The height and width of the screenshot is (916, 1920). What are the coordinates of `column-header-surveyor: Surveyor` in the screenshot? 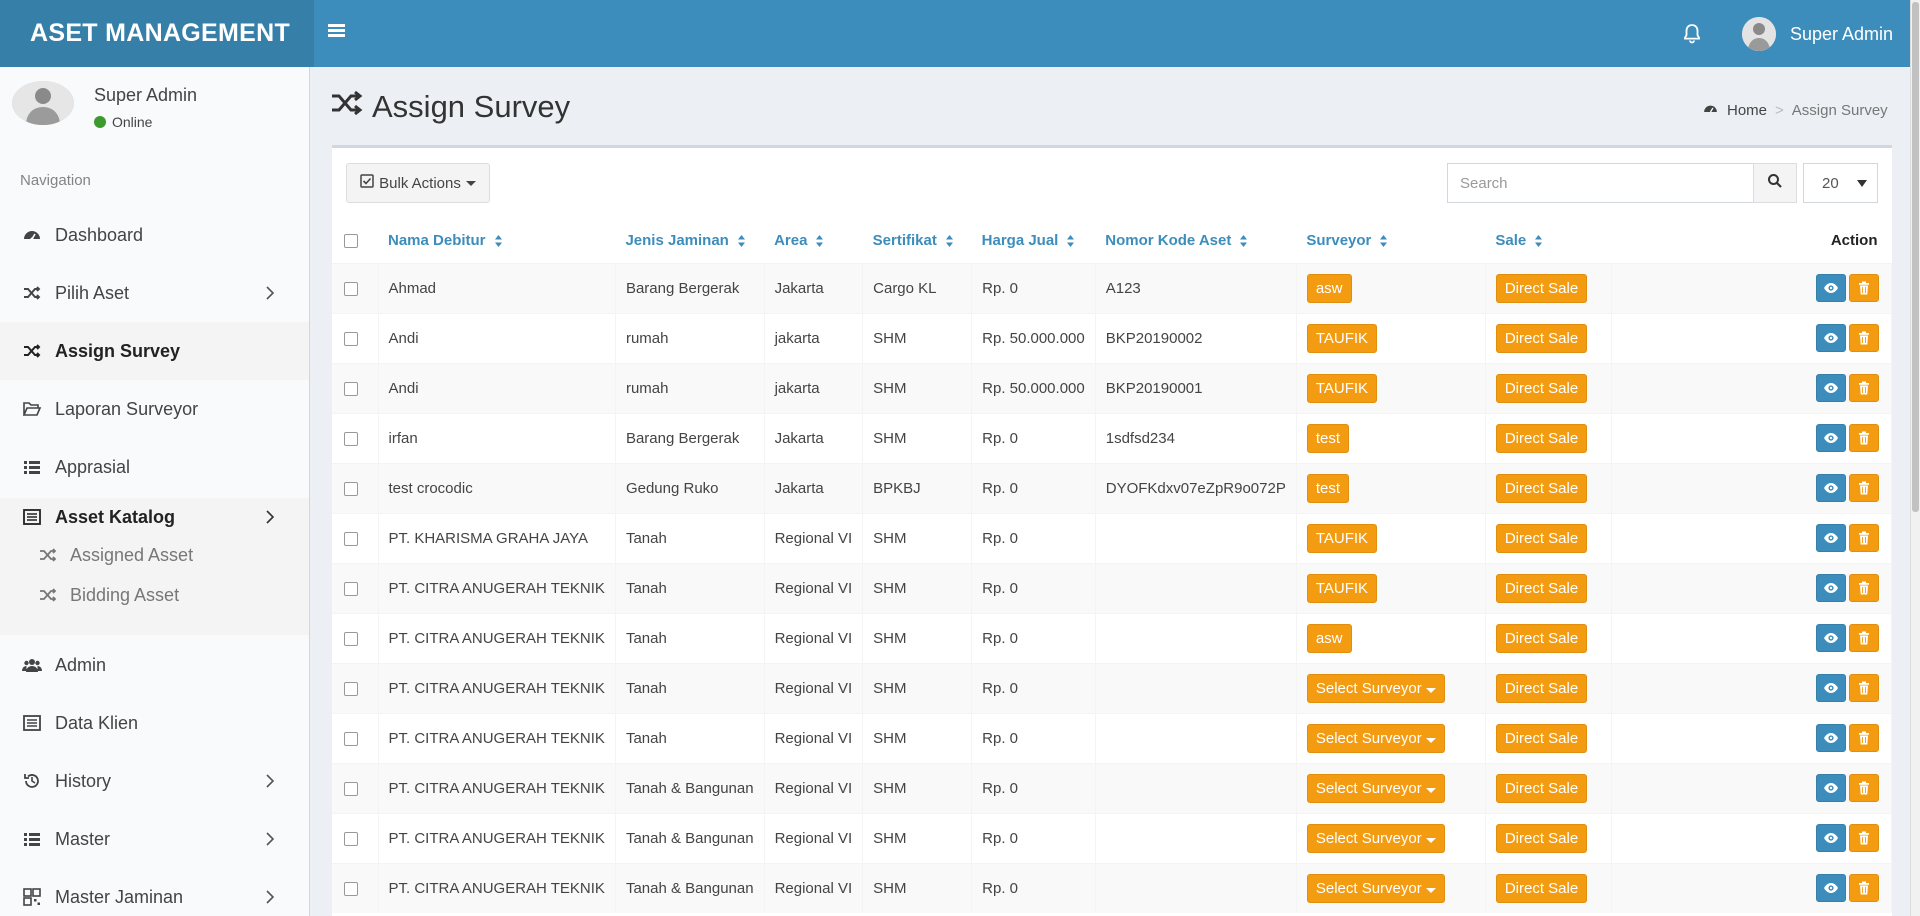 It's located at (1391, 241).